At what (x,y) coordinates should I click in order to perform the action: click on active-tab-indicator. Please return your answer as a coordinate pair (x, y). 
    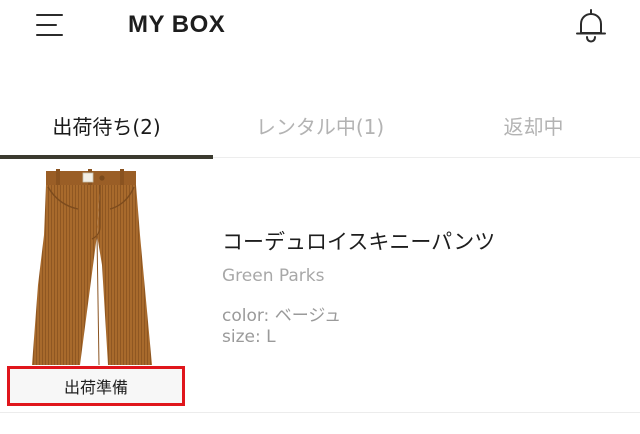
    Looking at the image, I should click on (106, 157).